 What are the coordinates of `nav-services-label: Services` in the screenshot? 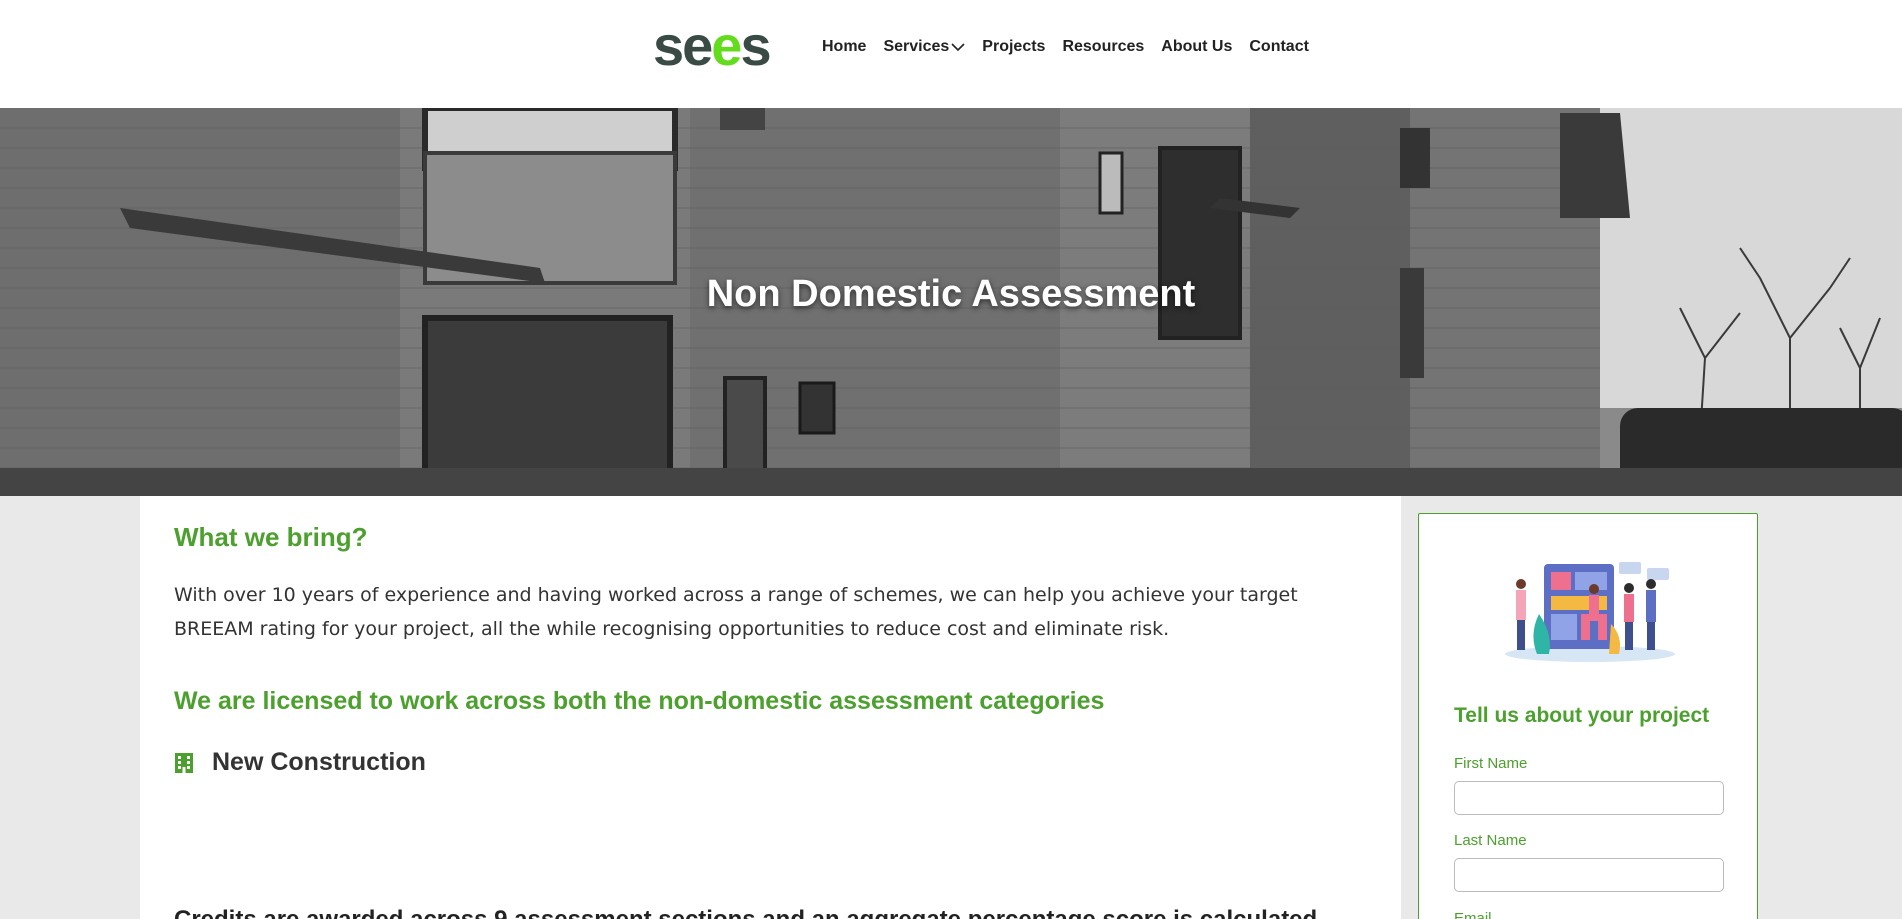 It's located at (916, 46).